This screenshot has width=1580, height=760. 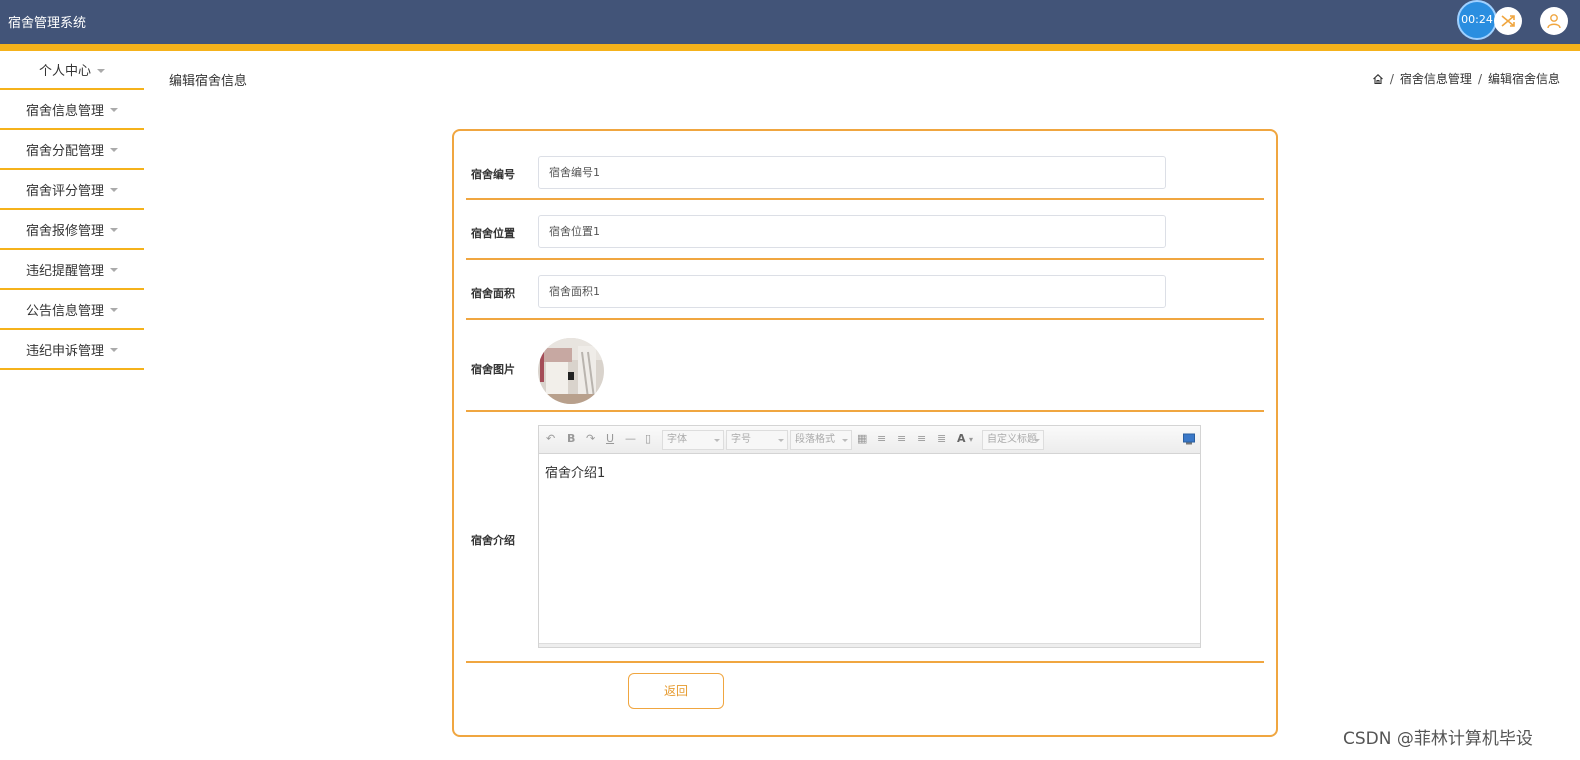 I want to click on paste-icon: ▯, so click(x=648, y=438).